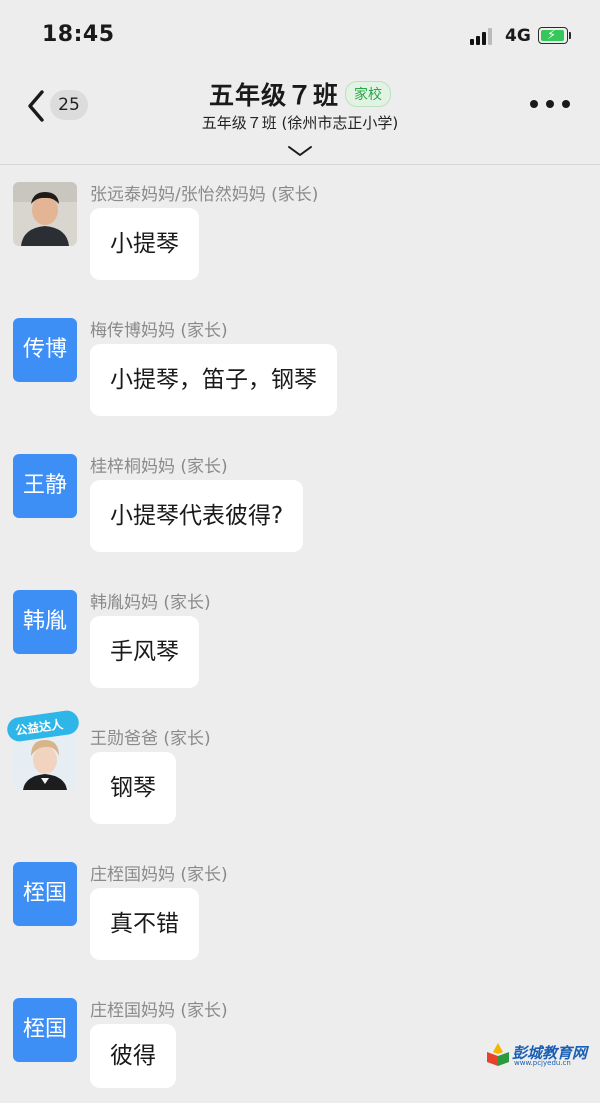 This screenshot has width=600, height=1103. What do you see at coordinates (159, 467) in the screenshot?
I see `sender-name: 桂梓桐妈妈 (家长)` at bounding box center [159, 467].